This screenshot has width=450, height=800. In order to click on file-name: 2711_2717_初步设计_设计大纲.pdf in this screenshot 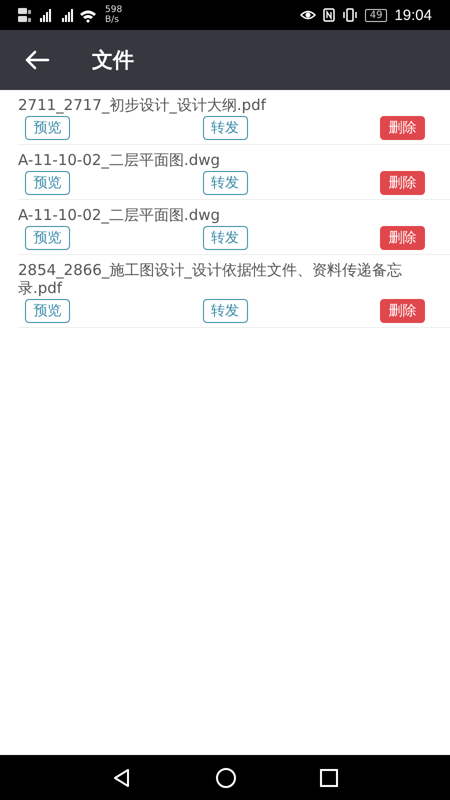, I will do `click(143, 105)`.